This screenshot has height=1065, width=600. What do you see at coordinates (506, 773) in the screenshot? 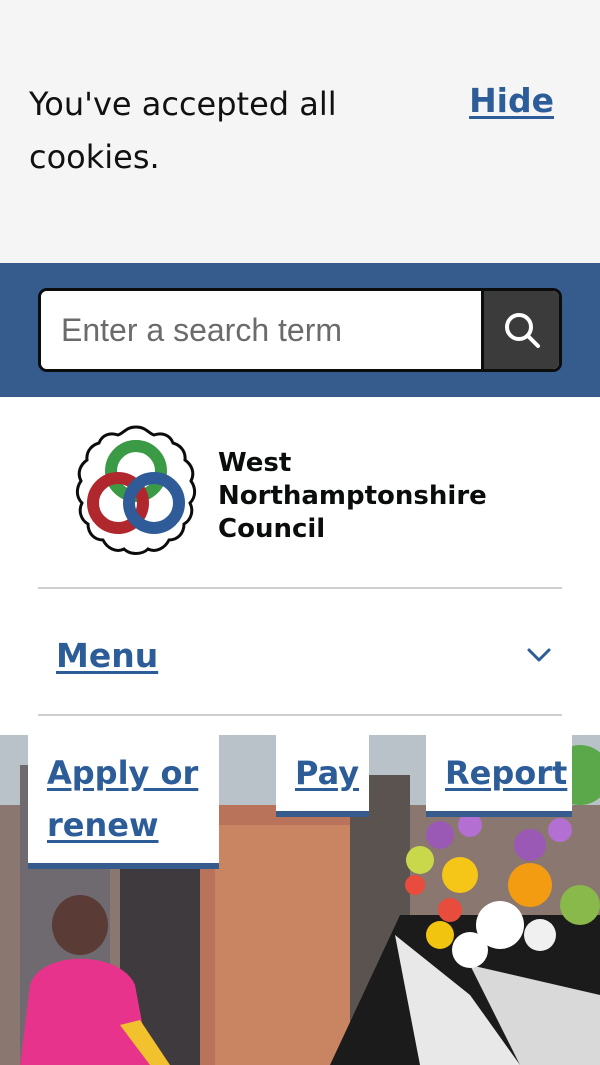
I see `report-label: Report` at bounding box center [506, 773].